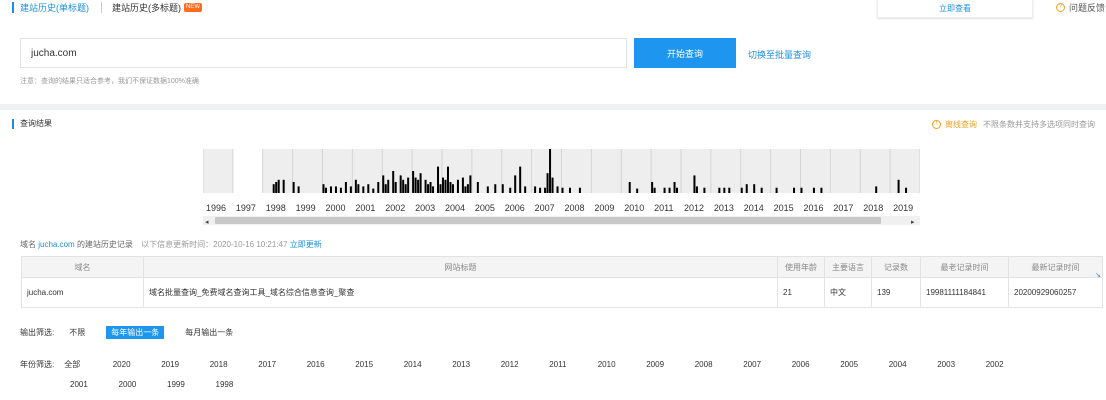 The image size is (1106, 400). Describe the element at coordinates (216, 208) in the screenshot. I see `chart-tick-label: 1996` at that location.